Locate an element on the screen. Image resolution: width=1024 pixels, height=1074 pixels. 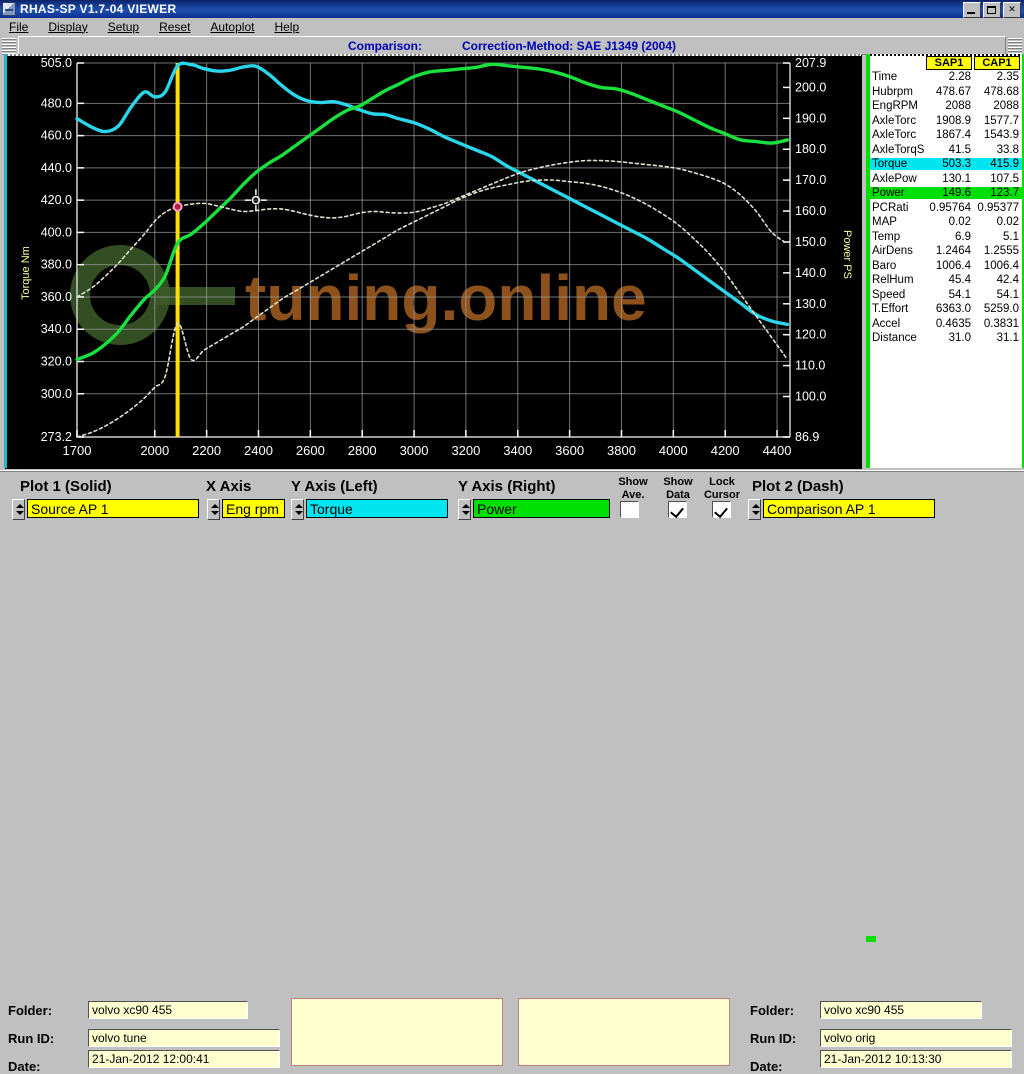
show-data-checkbox is located at coordinates (677, 509).